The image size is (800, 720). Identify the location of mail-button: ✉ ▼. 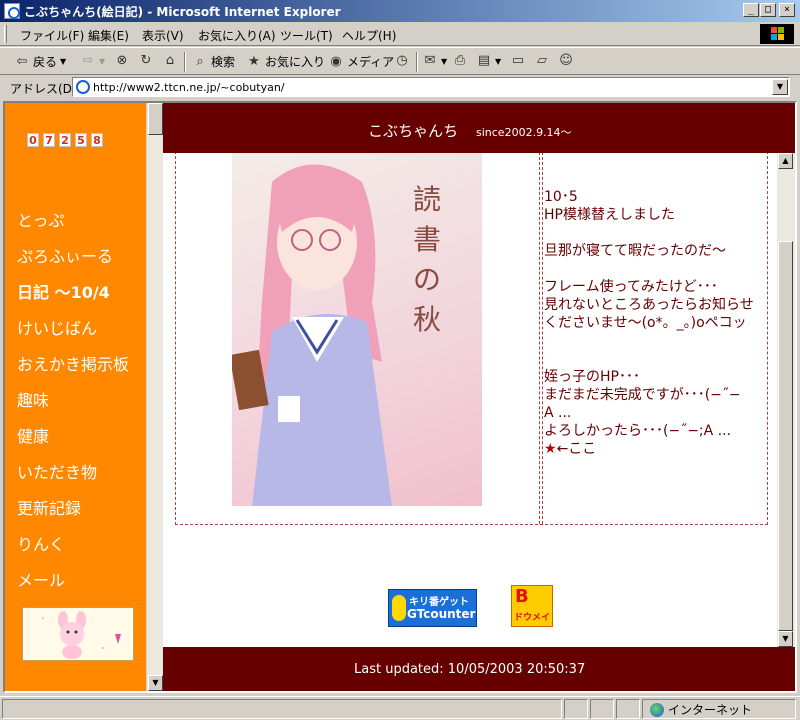
(435, 61).